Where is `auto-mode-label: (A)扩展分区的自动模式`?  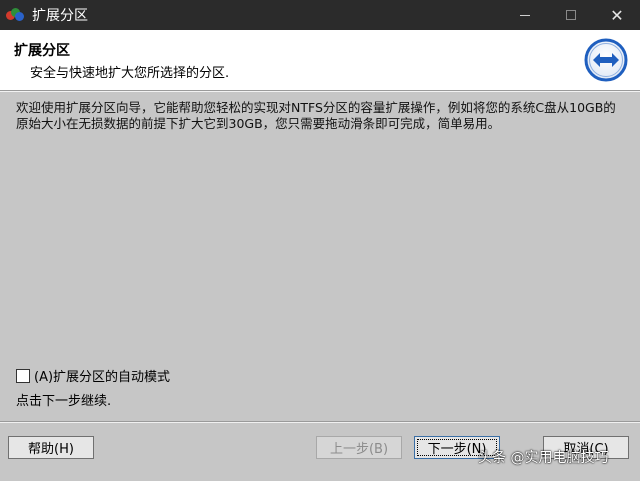 auto-mode-label: (A)扩展分区的自动模式 is located at coordinates (102, 375).